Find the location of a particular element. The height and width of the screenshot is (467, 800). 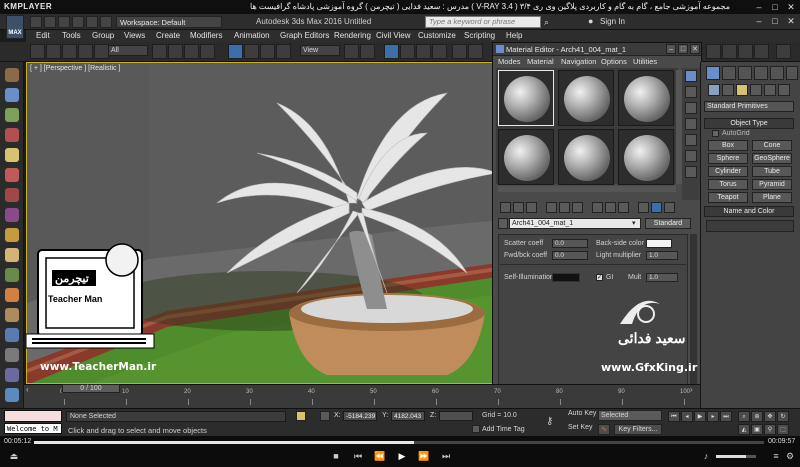

vray-light-icon is located at coordinates (12, 175).